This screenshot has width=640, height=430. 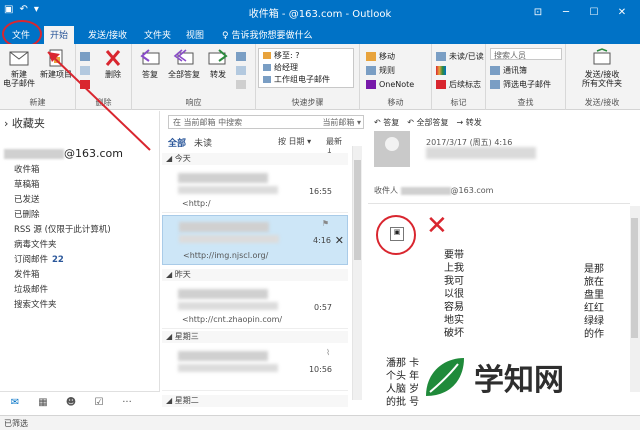 What do you see at coordinates (602, 68) in the screenshot?
I see `send-receive-all-button: 发送/接收 所有文件夹` at bounding box center [602, 68].